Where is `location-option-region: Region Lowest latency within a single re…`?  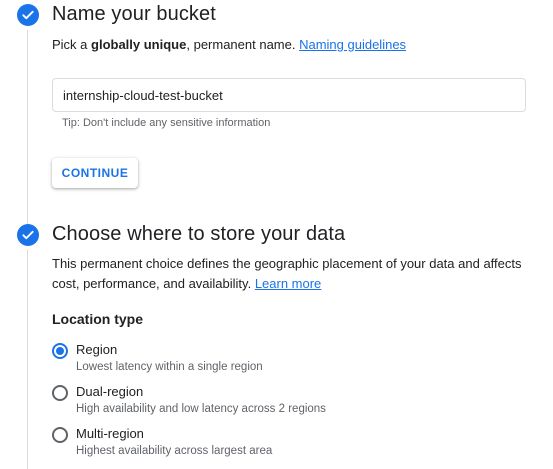 location-option-region: Region Lowest latency within a single re… is located at coordinates (272, 360).